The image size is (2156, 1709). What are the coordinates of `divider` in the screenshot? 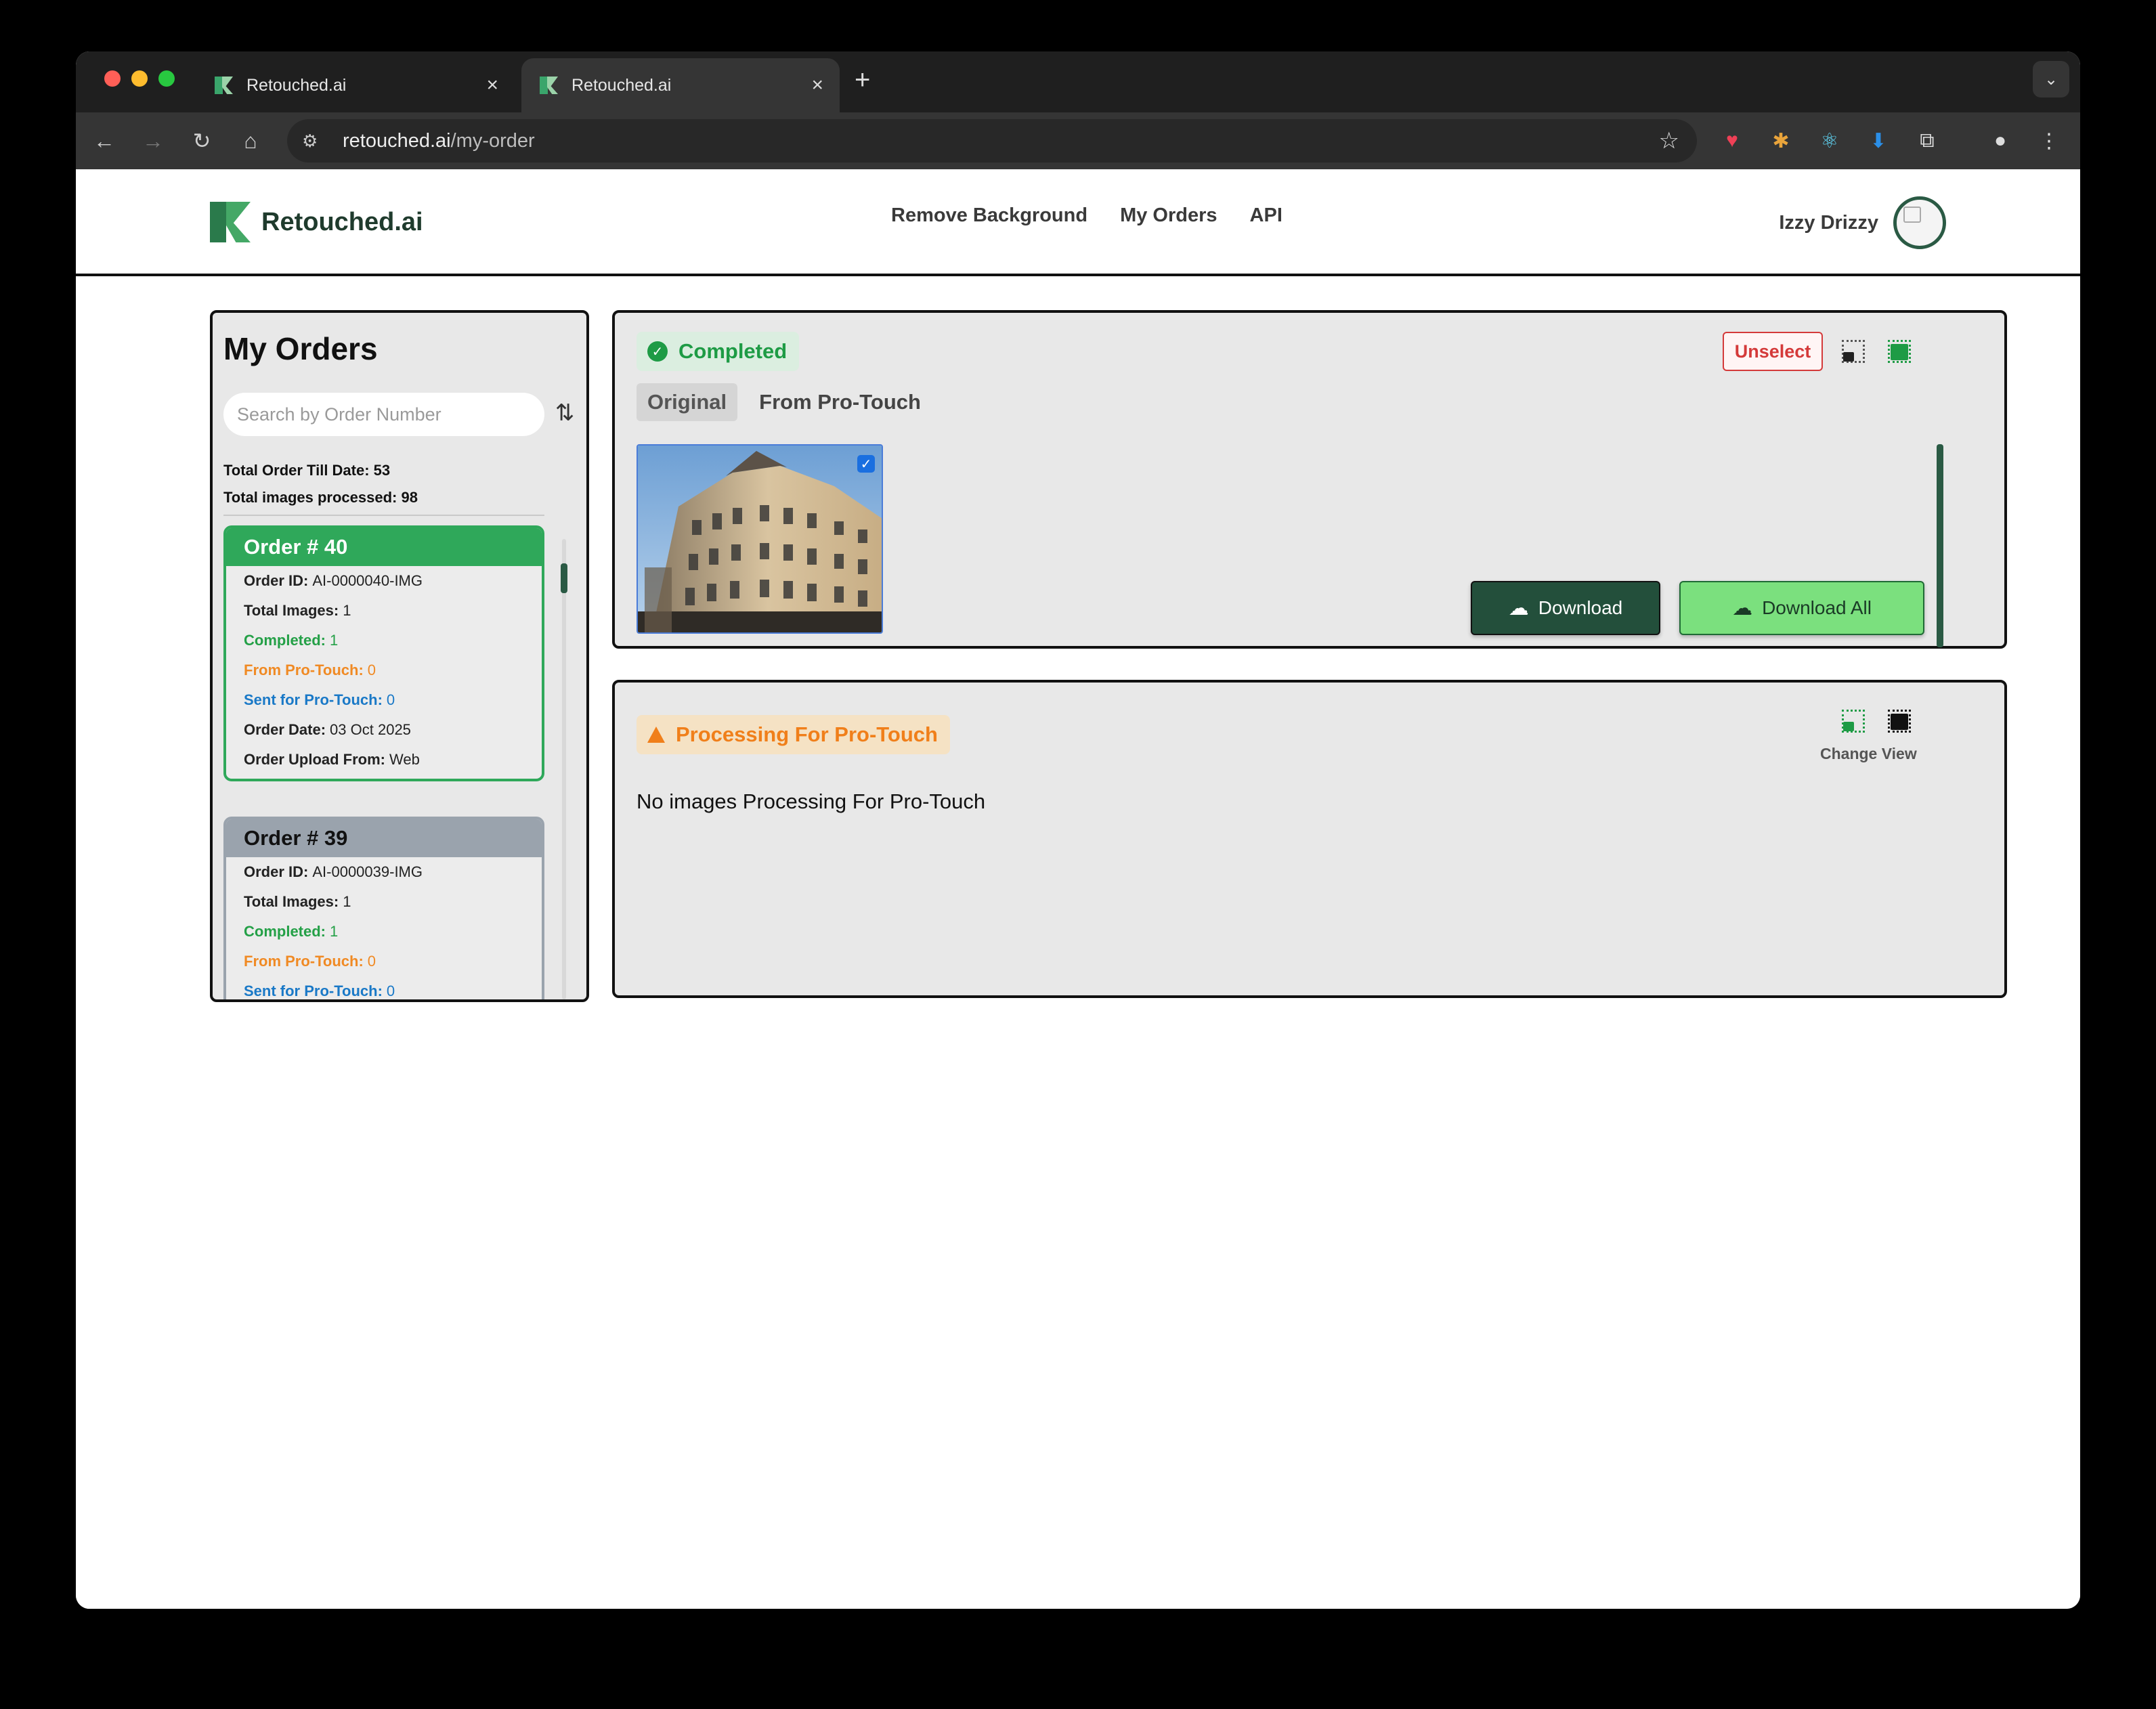 It's located at (383, 515).